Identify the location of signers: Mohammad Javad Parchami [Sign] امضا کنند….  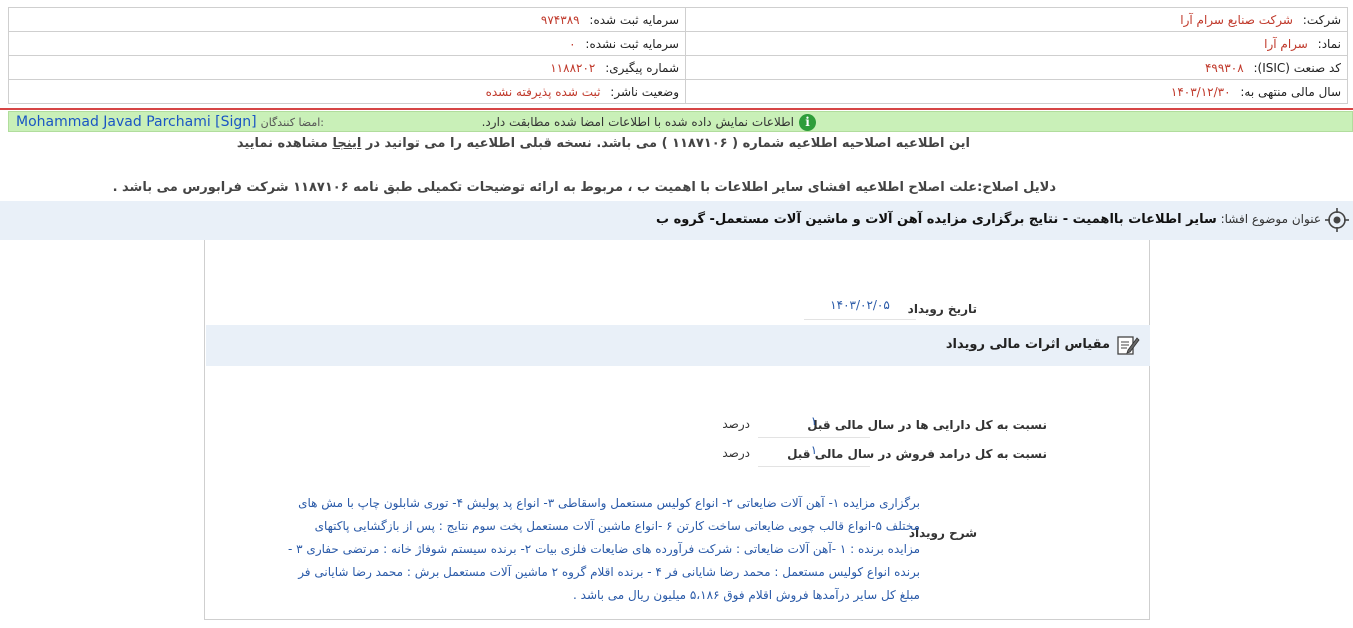
(170, 122).